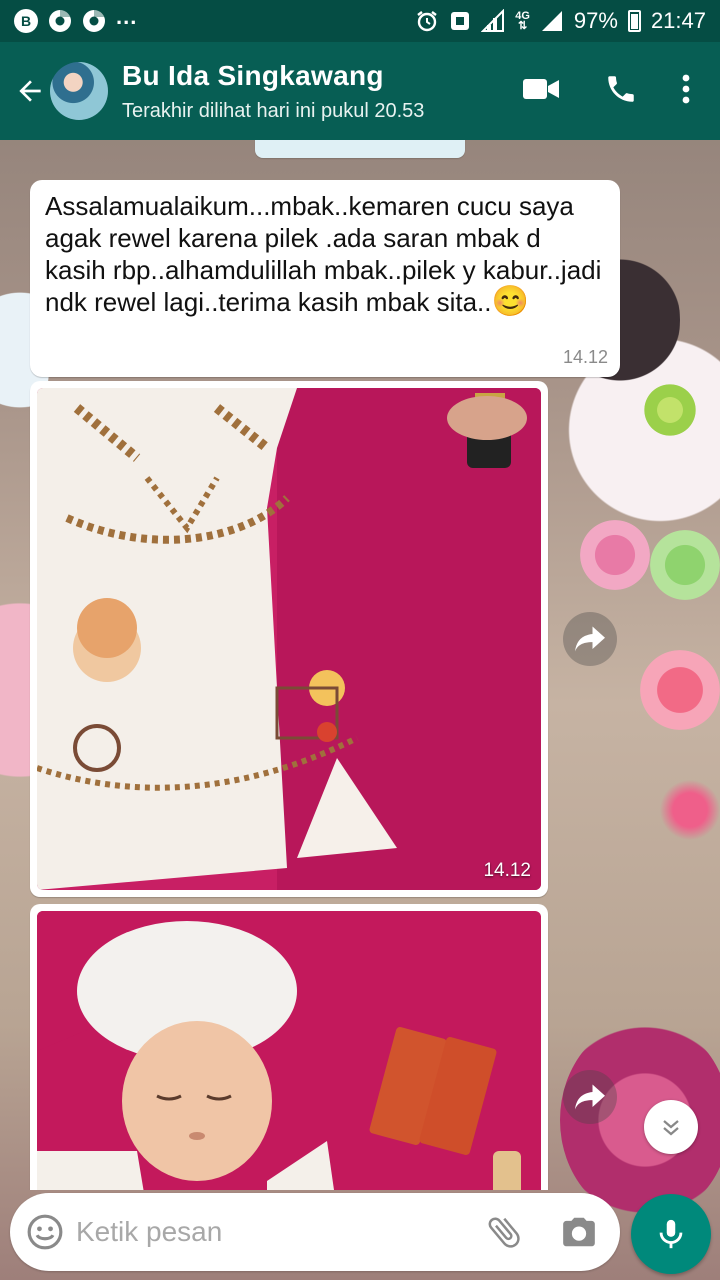  What do you see at coordinates (634, 21) in the screenshot?
I see `battery-icon` at bounding box center [634, 21].